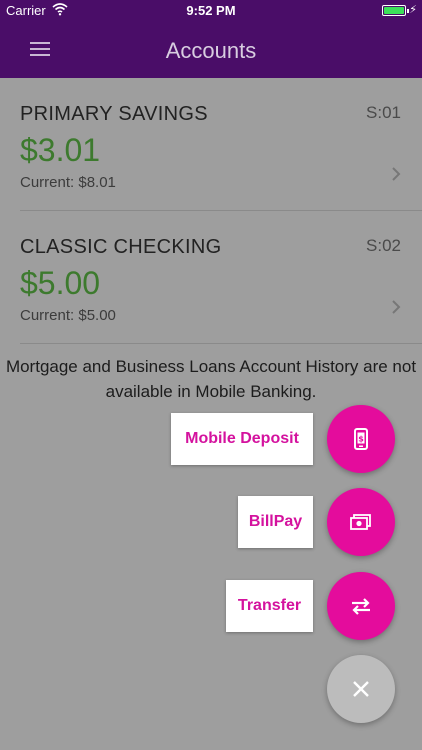 The height and width of the screenshot is (750, 422). I want to click on close-icon, so click(361, 689).